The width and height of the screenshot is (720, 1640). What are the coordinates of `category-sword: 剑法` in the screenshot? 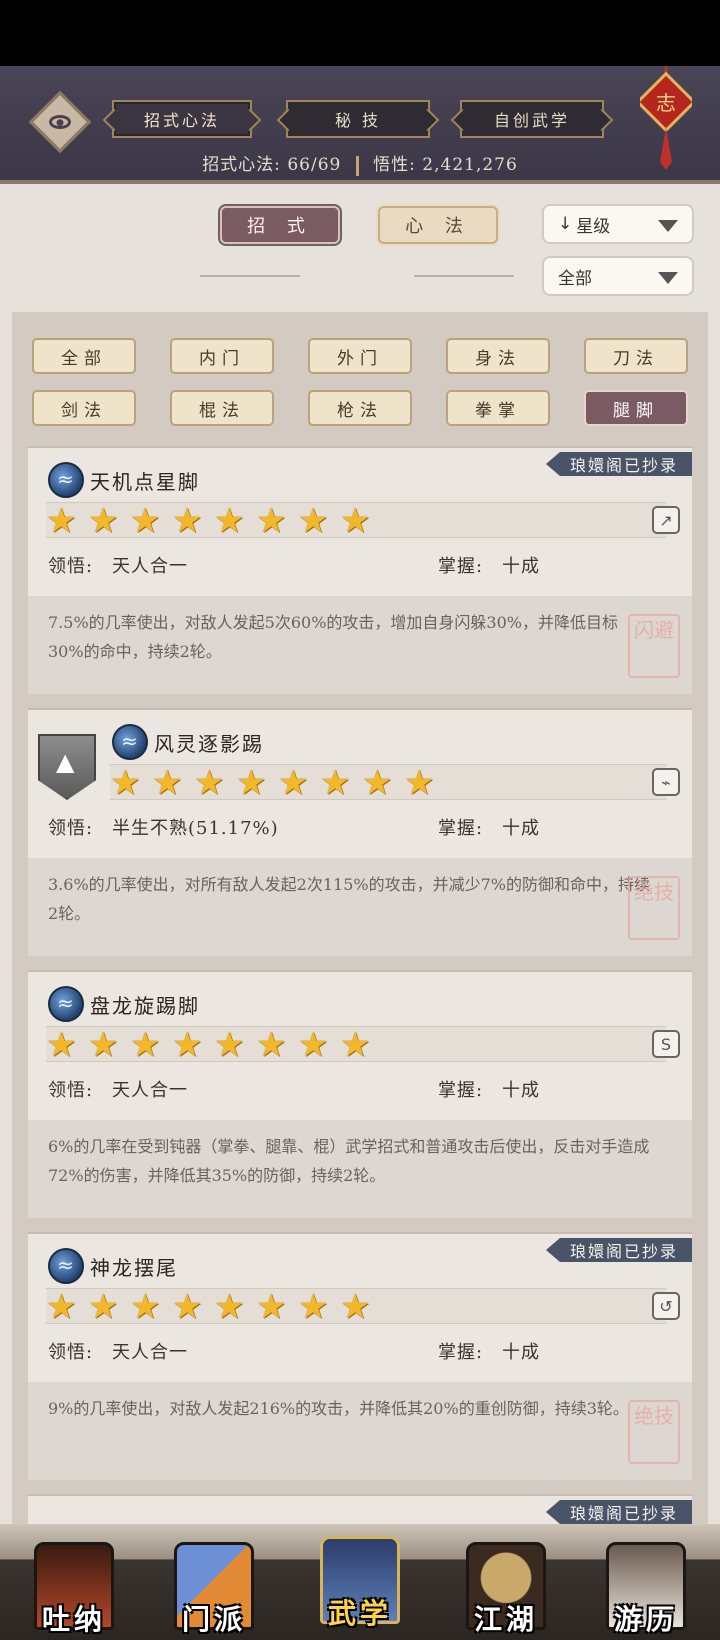 It's located at (84, 408).